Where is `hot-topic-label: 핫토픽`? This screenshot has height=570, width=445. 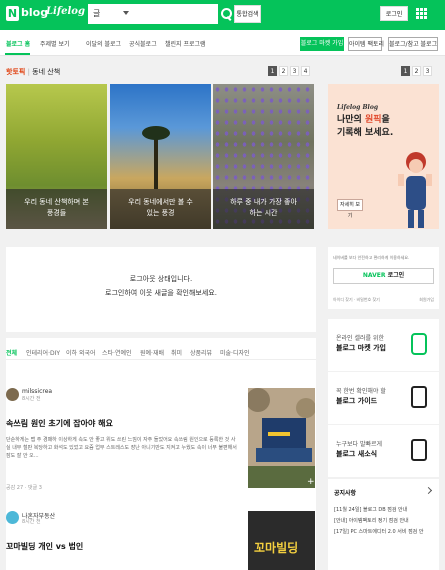
hot-topic-label: 핫토픽 is located at coordinates (15, 72).